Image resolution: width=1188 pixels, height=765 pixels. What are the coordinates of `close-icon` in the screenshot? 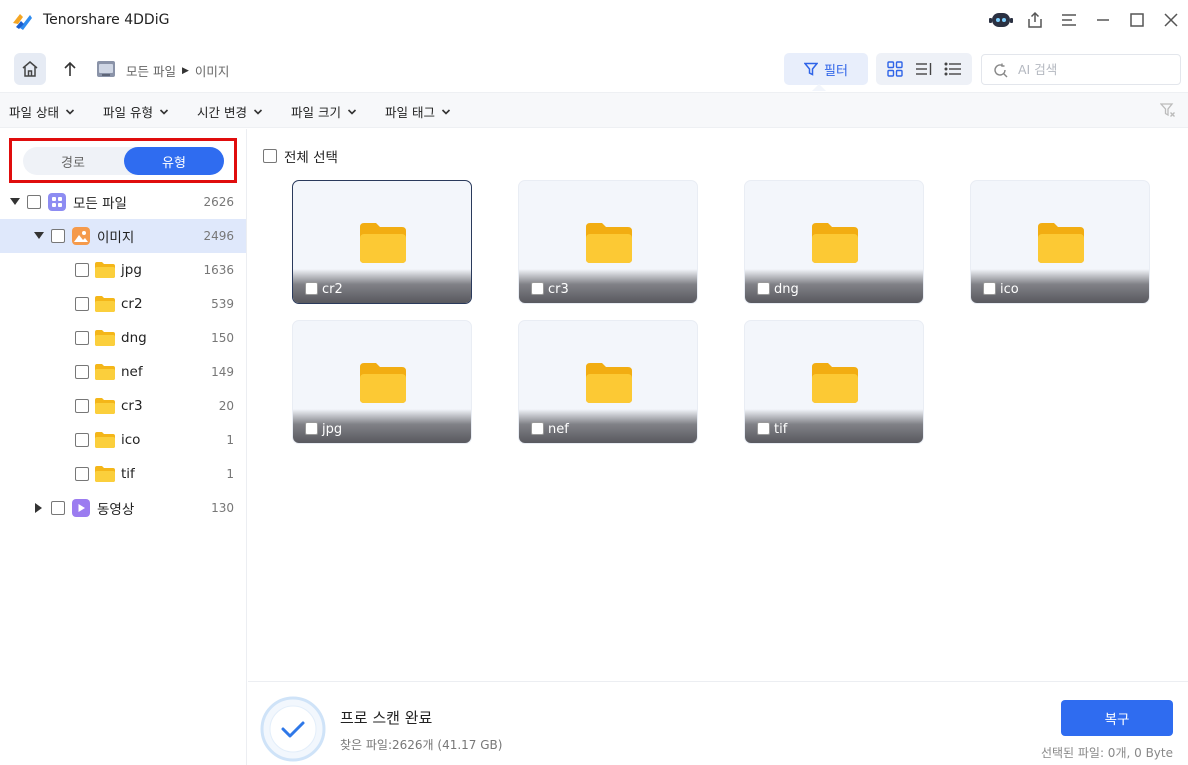 It's located at (1171, 20).